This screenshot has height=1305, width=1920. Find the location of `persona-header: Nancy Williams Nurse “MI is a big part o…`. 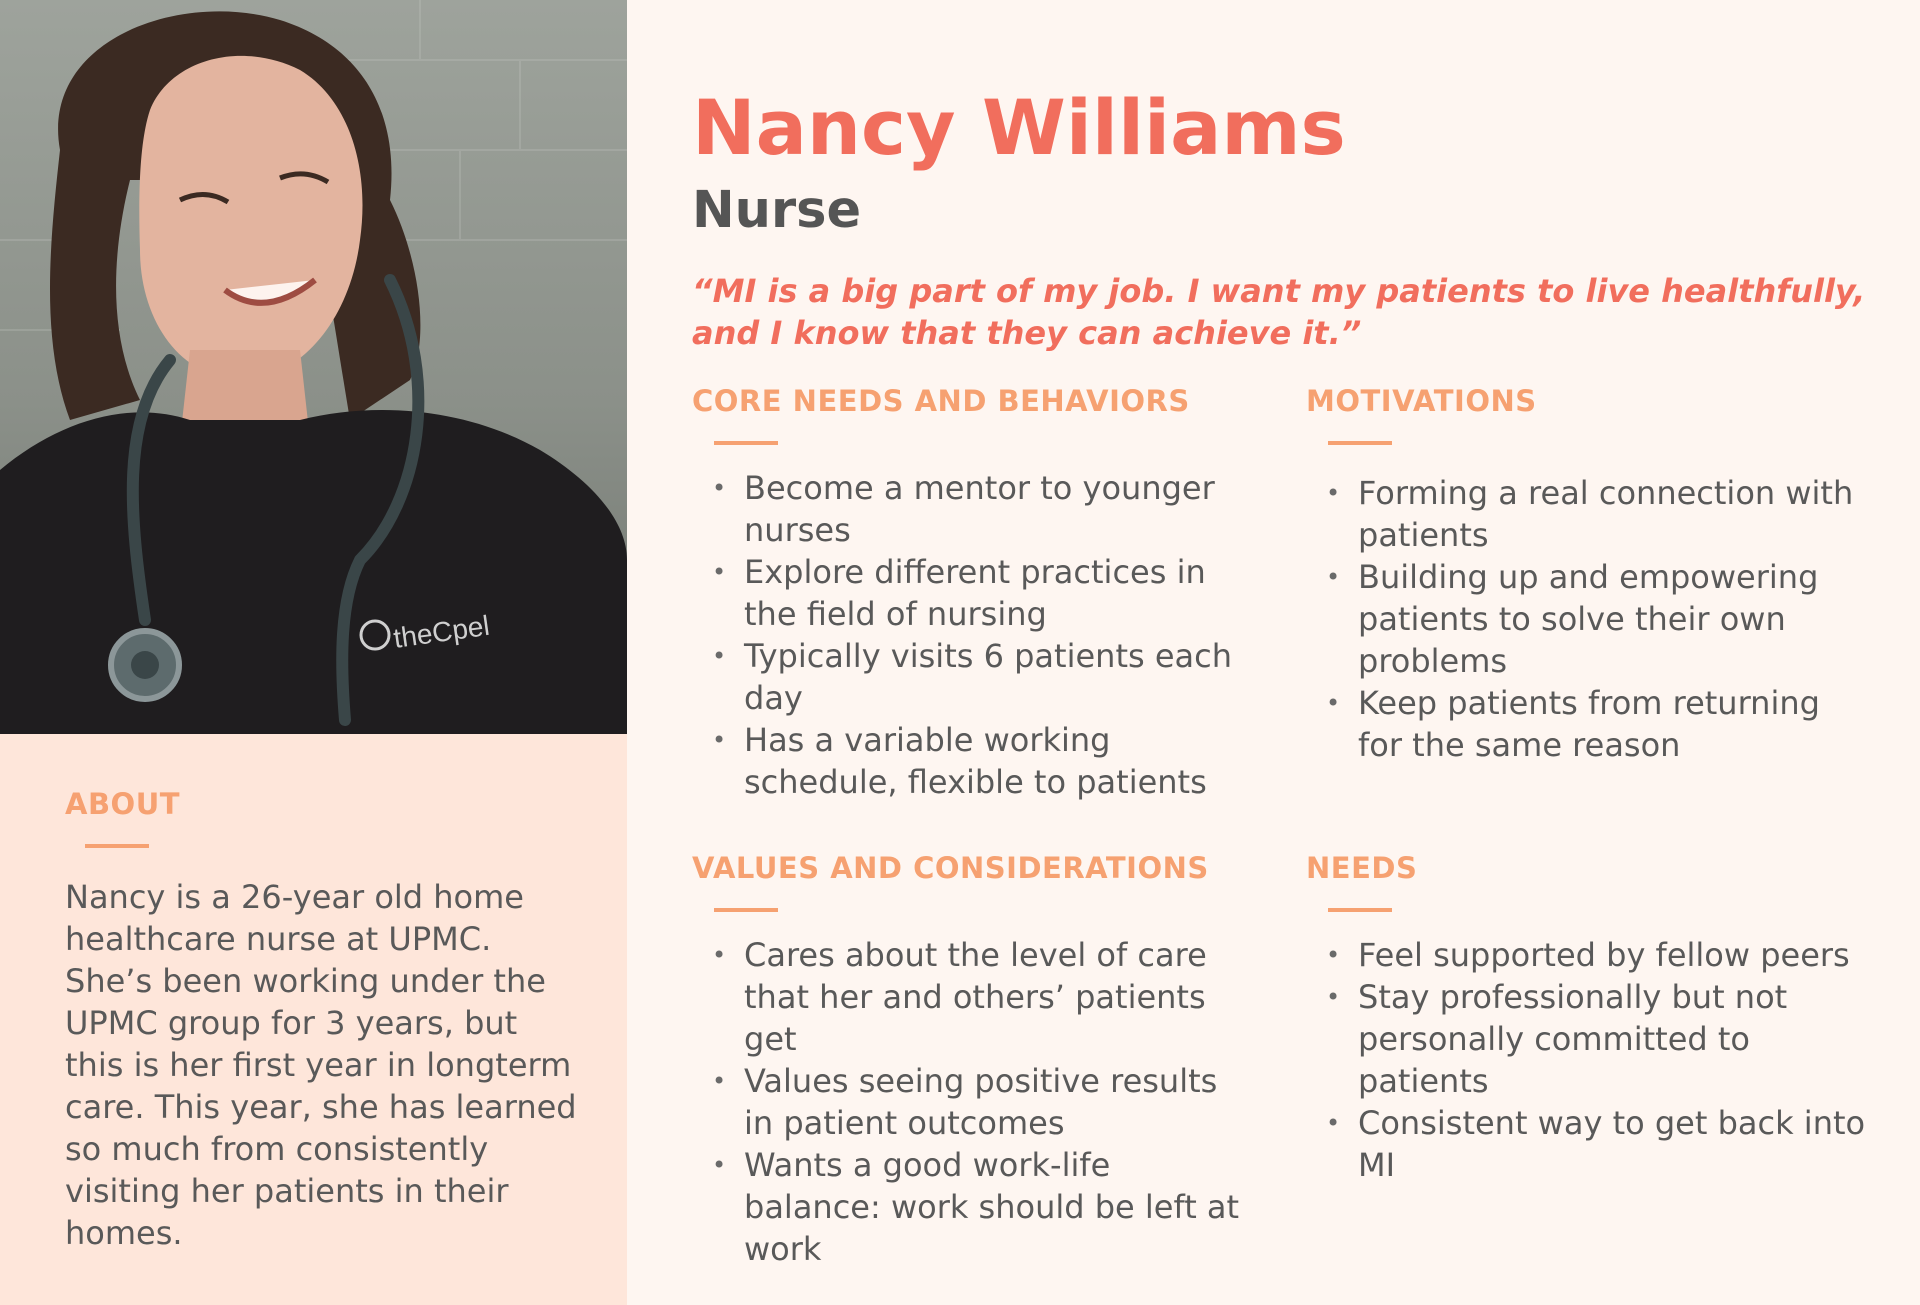

persona-header: Nancy Williams Nurse “MI is a big part o… is located at coordinates (1282, 217).